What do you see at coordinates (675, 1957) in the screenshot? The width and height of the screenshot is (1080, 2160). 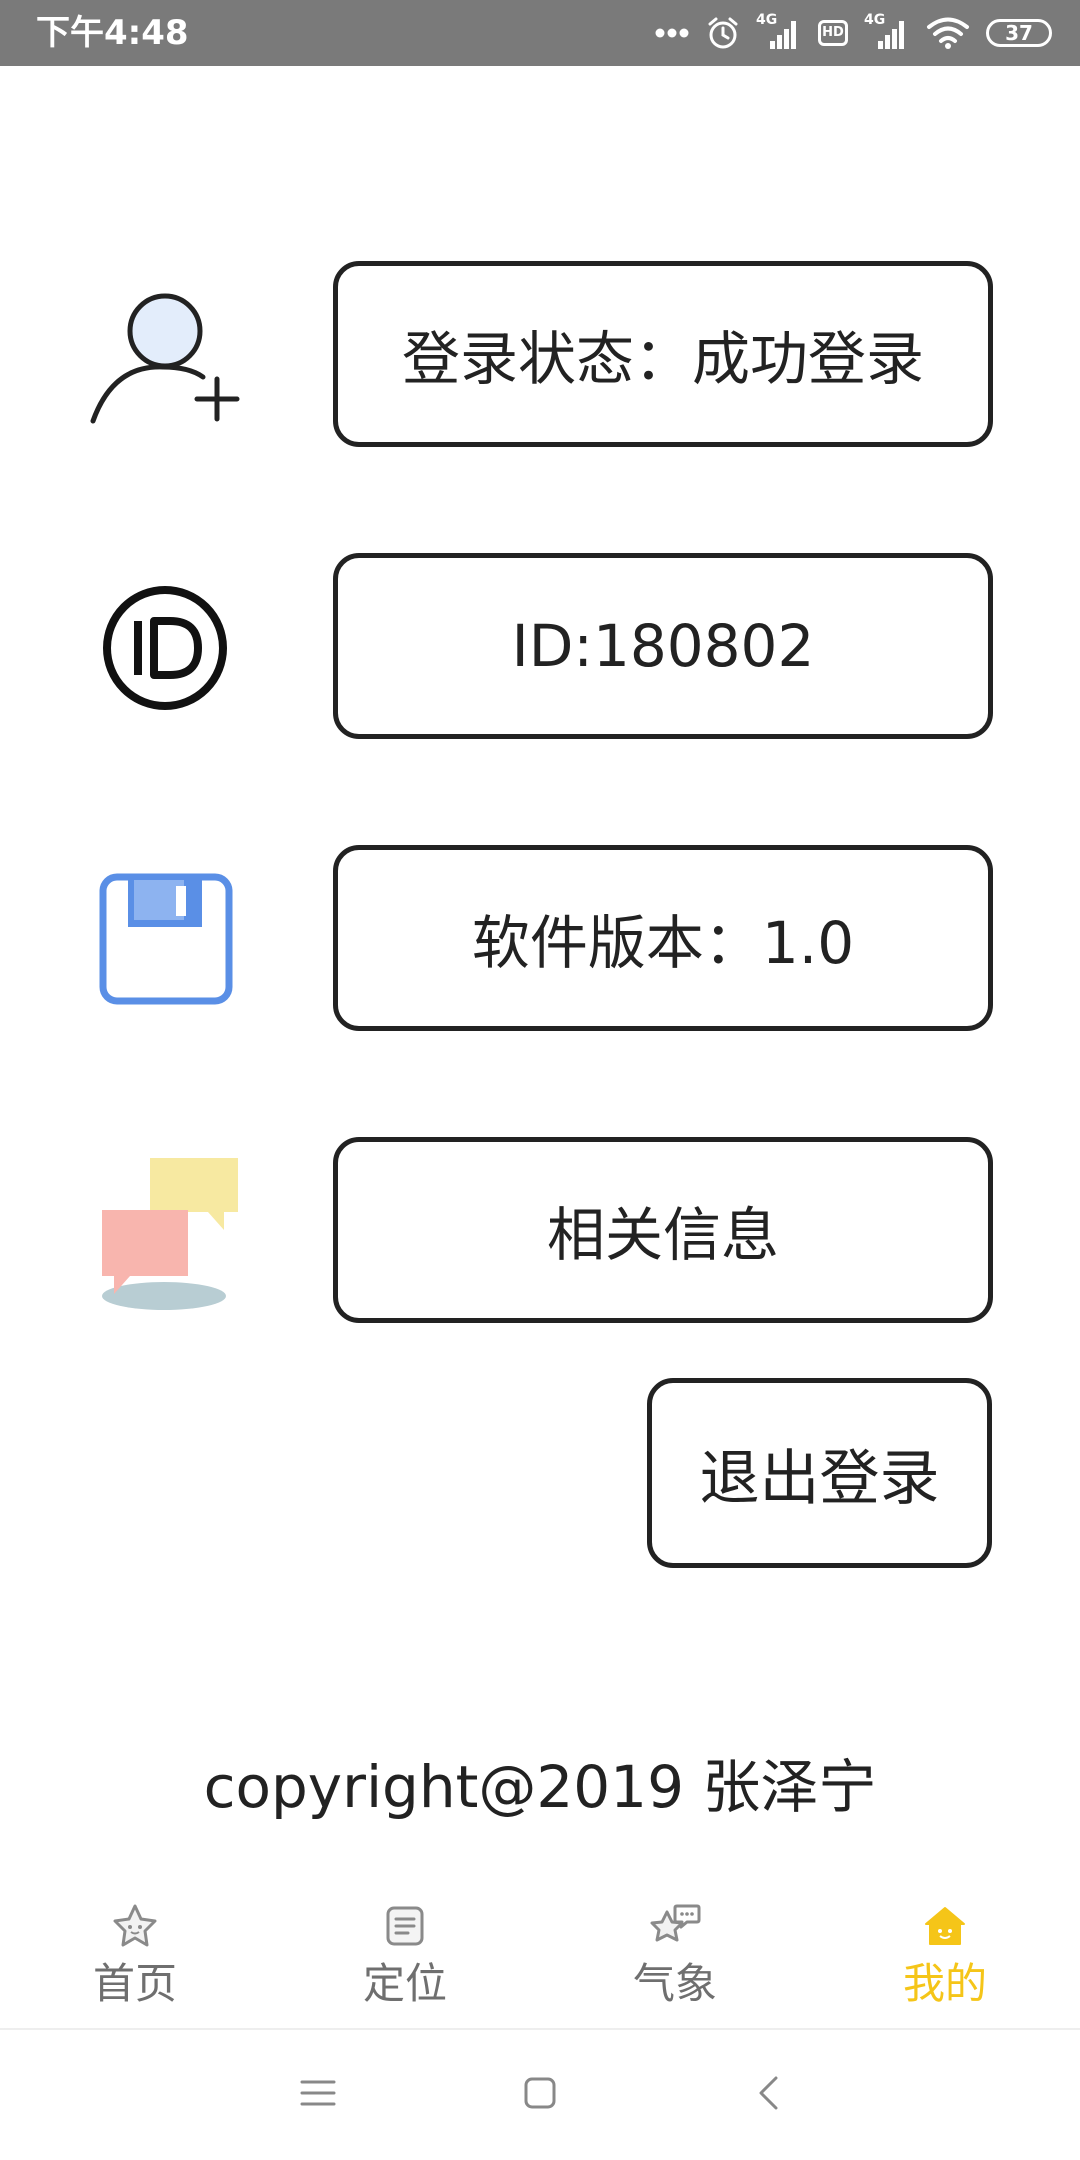 I see `tab-weather: 气象` at bounding box center [675, 1957].